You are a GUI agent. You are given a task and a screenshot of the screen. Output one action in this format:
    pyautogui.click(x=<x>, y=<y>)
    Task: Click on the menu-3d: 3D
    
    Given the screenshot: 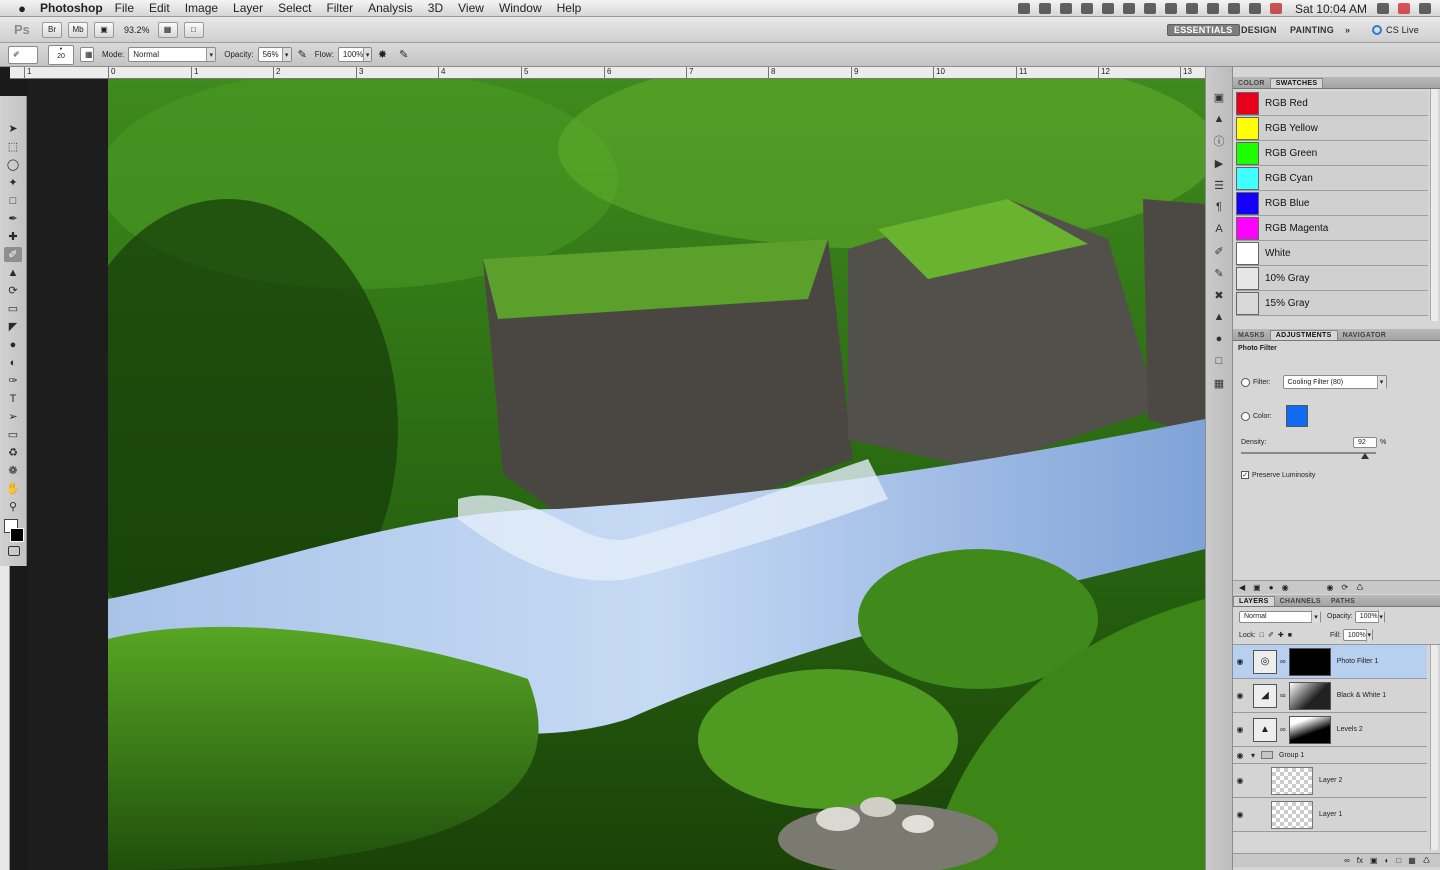 What is the action you would take?
    pyautogui.click(x=435, y=8)
    